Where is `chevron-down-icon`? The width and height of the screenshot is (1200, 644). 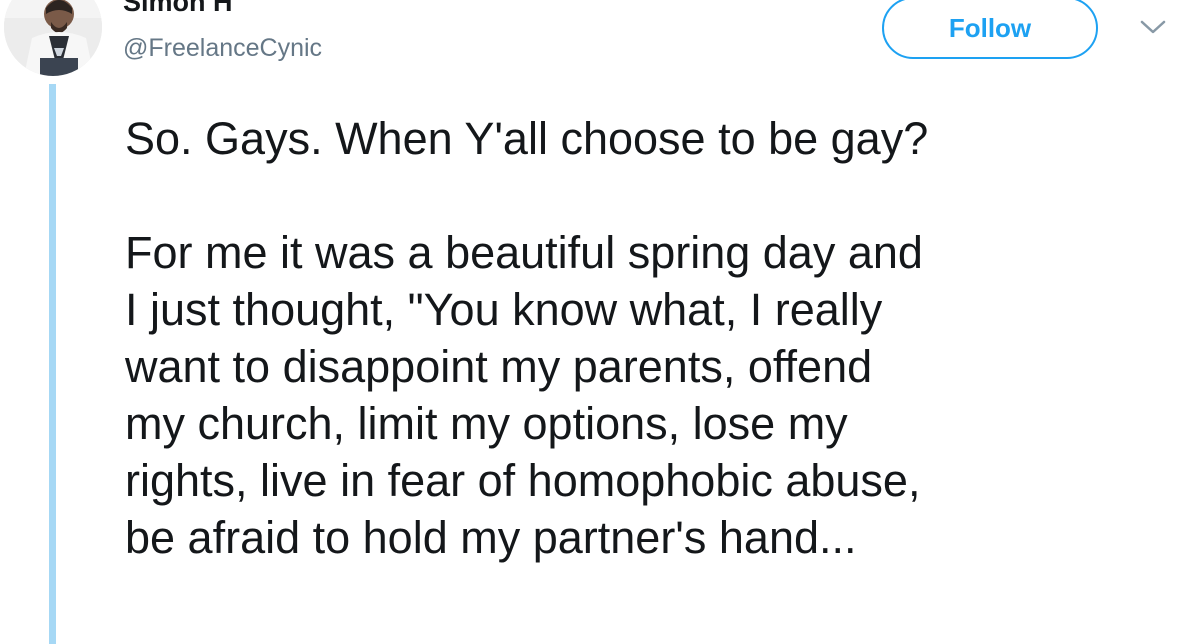
chevron-down-icon is located at coordinates (1153, 27).